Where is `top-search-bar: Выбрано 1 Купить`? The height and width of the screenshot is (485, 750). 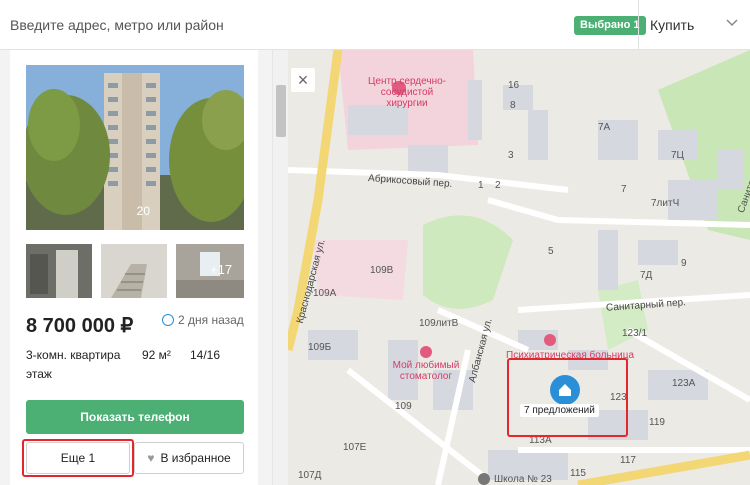
top-search-bar: Выбрано 1 Купить is located at coordinates (375, 25).